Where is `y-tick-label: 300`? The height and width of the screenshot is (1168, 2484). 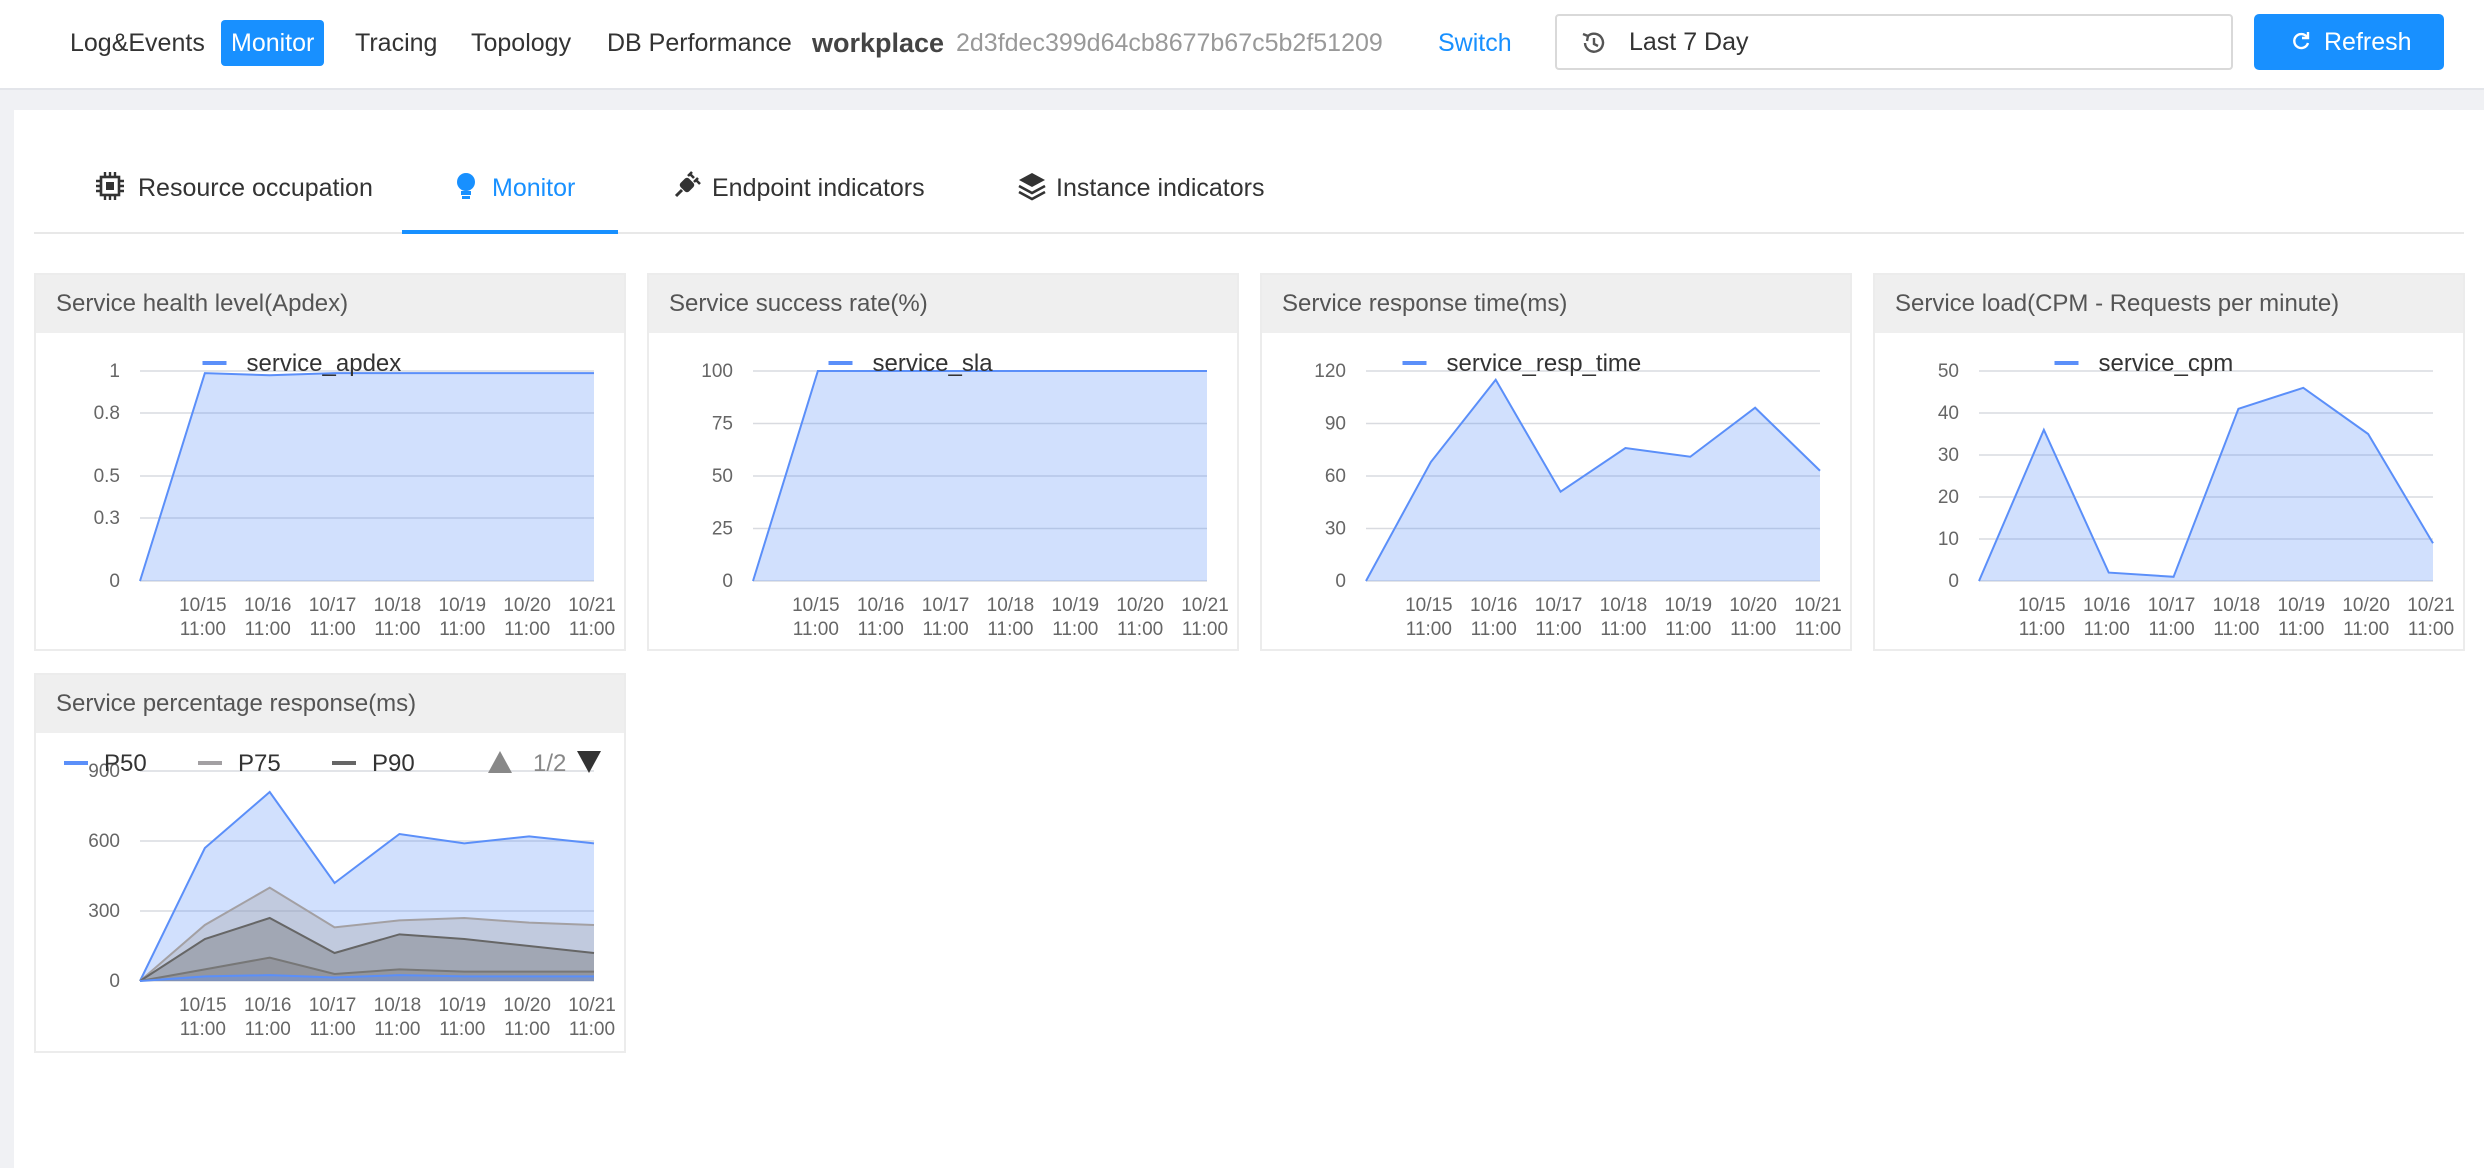 y-tick-label: 300 is located at coordinates (104, 911).